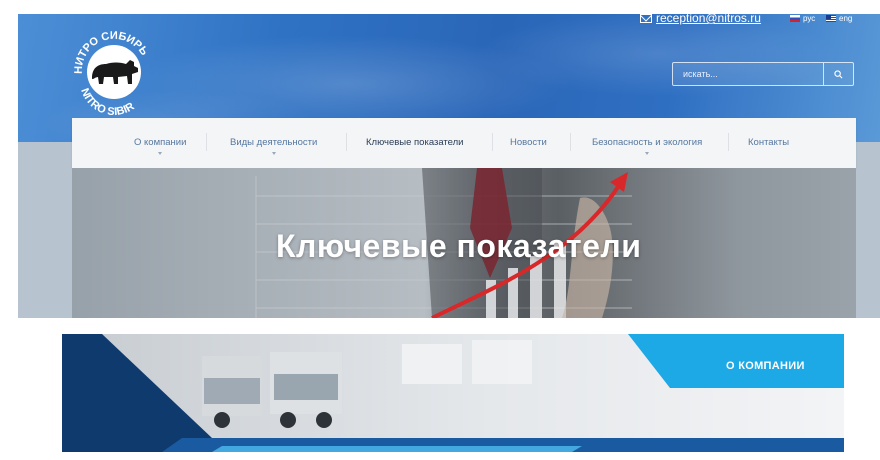  Describe the element at coordinates (160, 142) in the screenshot. I see `nav-item-label: О компании` at that location.